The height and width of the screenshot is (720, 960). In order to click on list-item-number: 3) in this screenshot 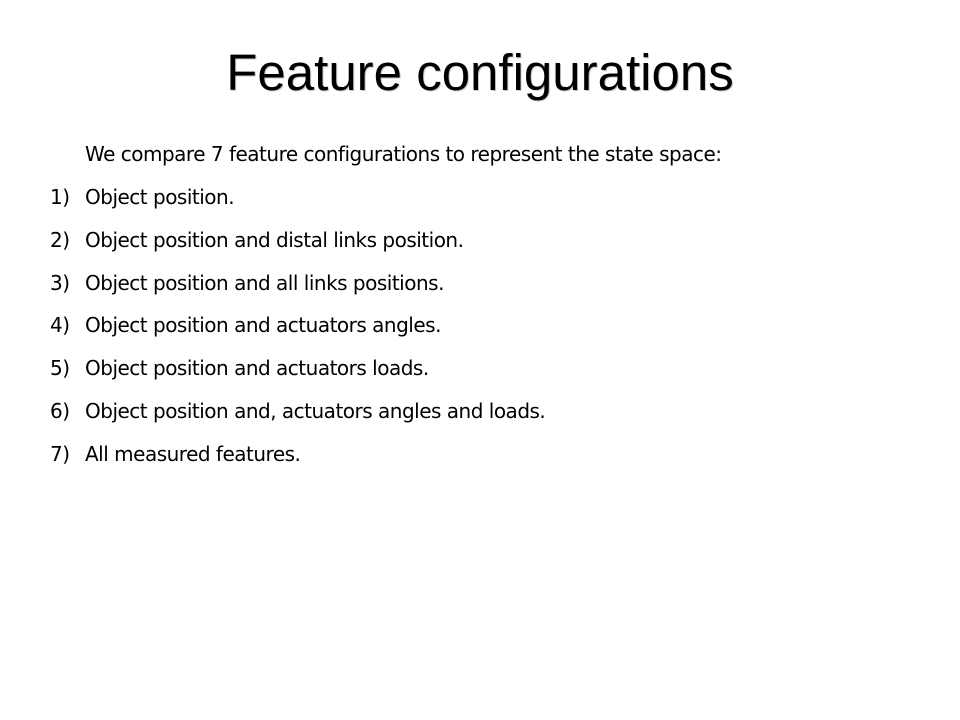, I will do `click(60, 282)`.